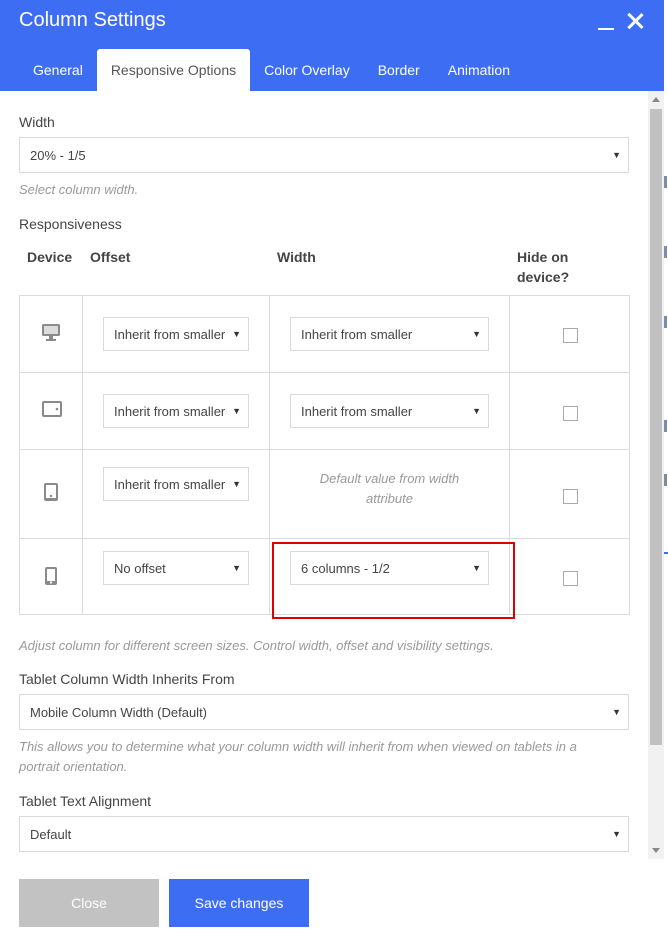 Image resolution: width=668 pixels, height=940 pixels. What do you see at coordinates (570, 578) in the screenshot?
I see `hide-mobile-checkbox` at bounding box center [570, 578].